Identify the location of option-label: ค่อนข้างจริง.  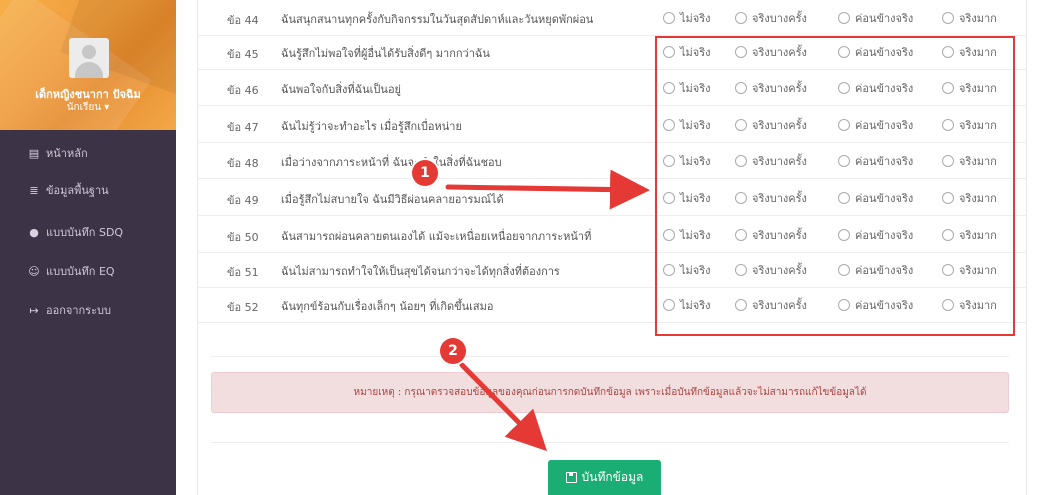
(884, 18).